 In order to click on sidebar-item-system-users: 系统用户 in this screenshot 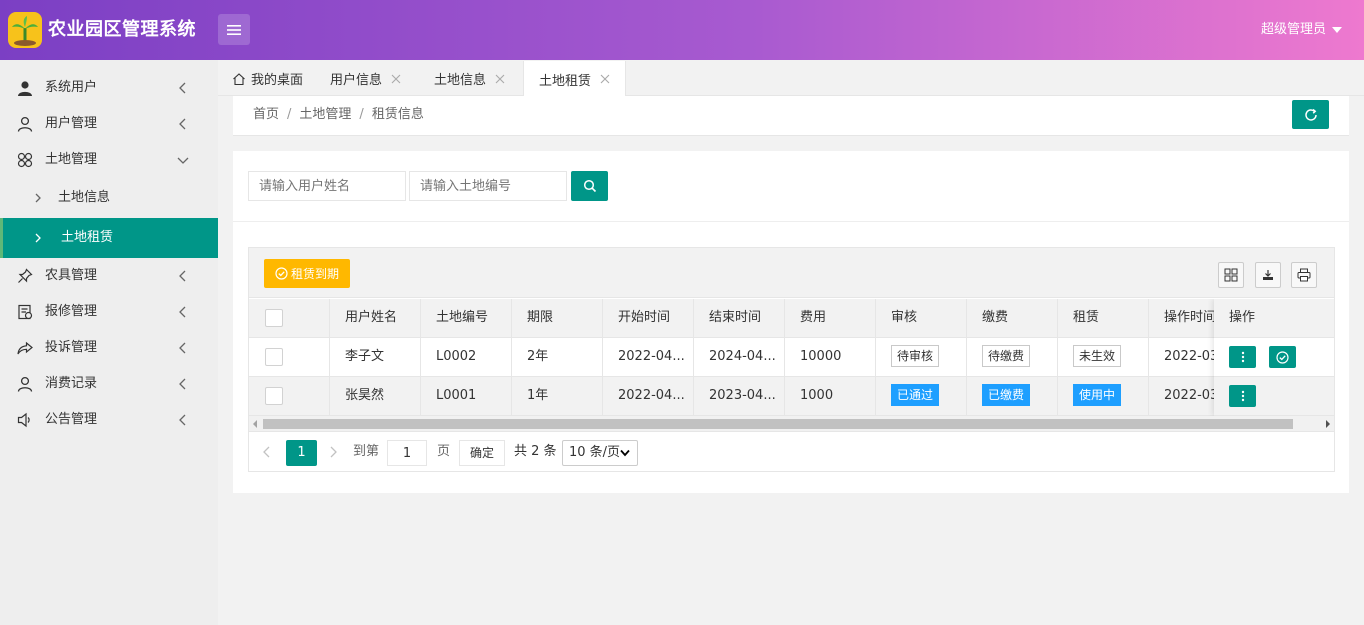, I will do `click(109, 88)`.